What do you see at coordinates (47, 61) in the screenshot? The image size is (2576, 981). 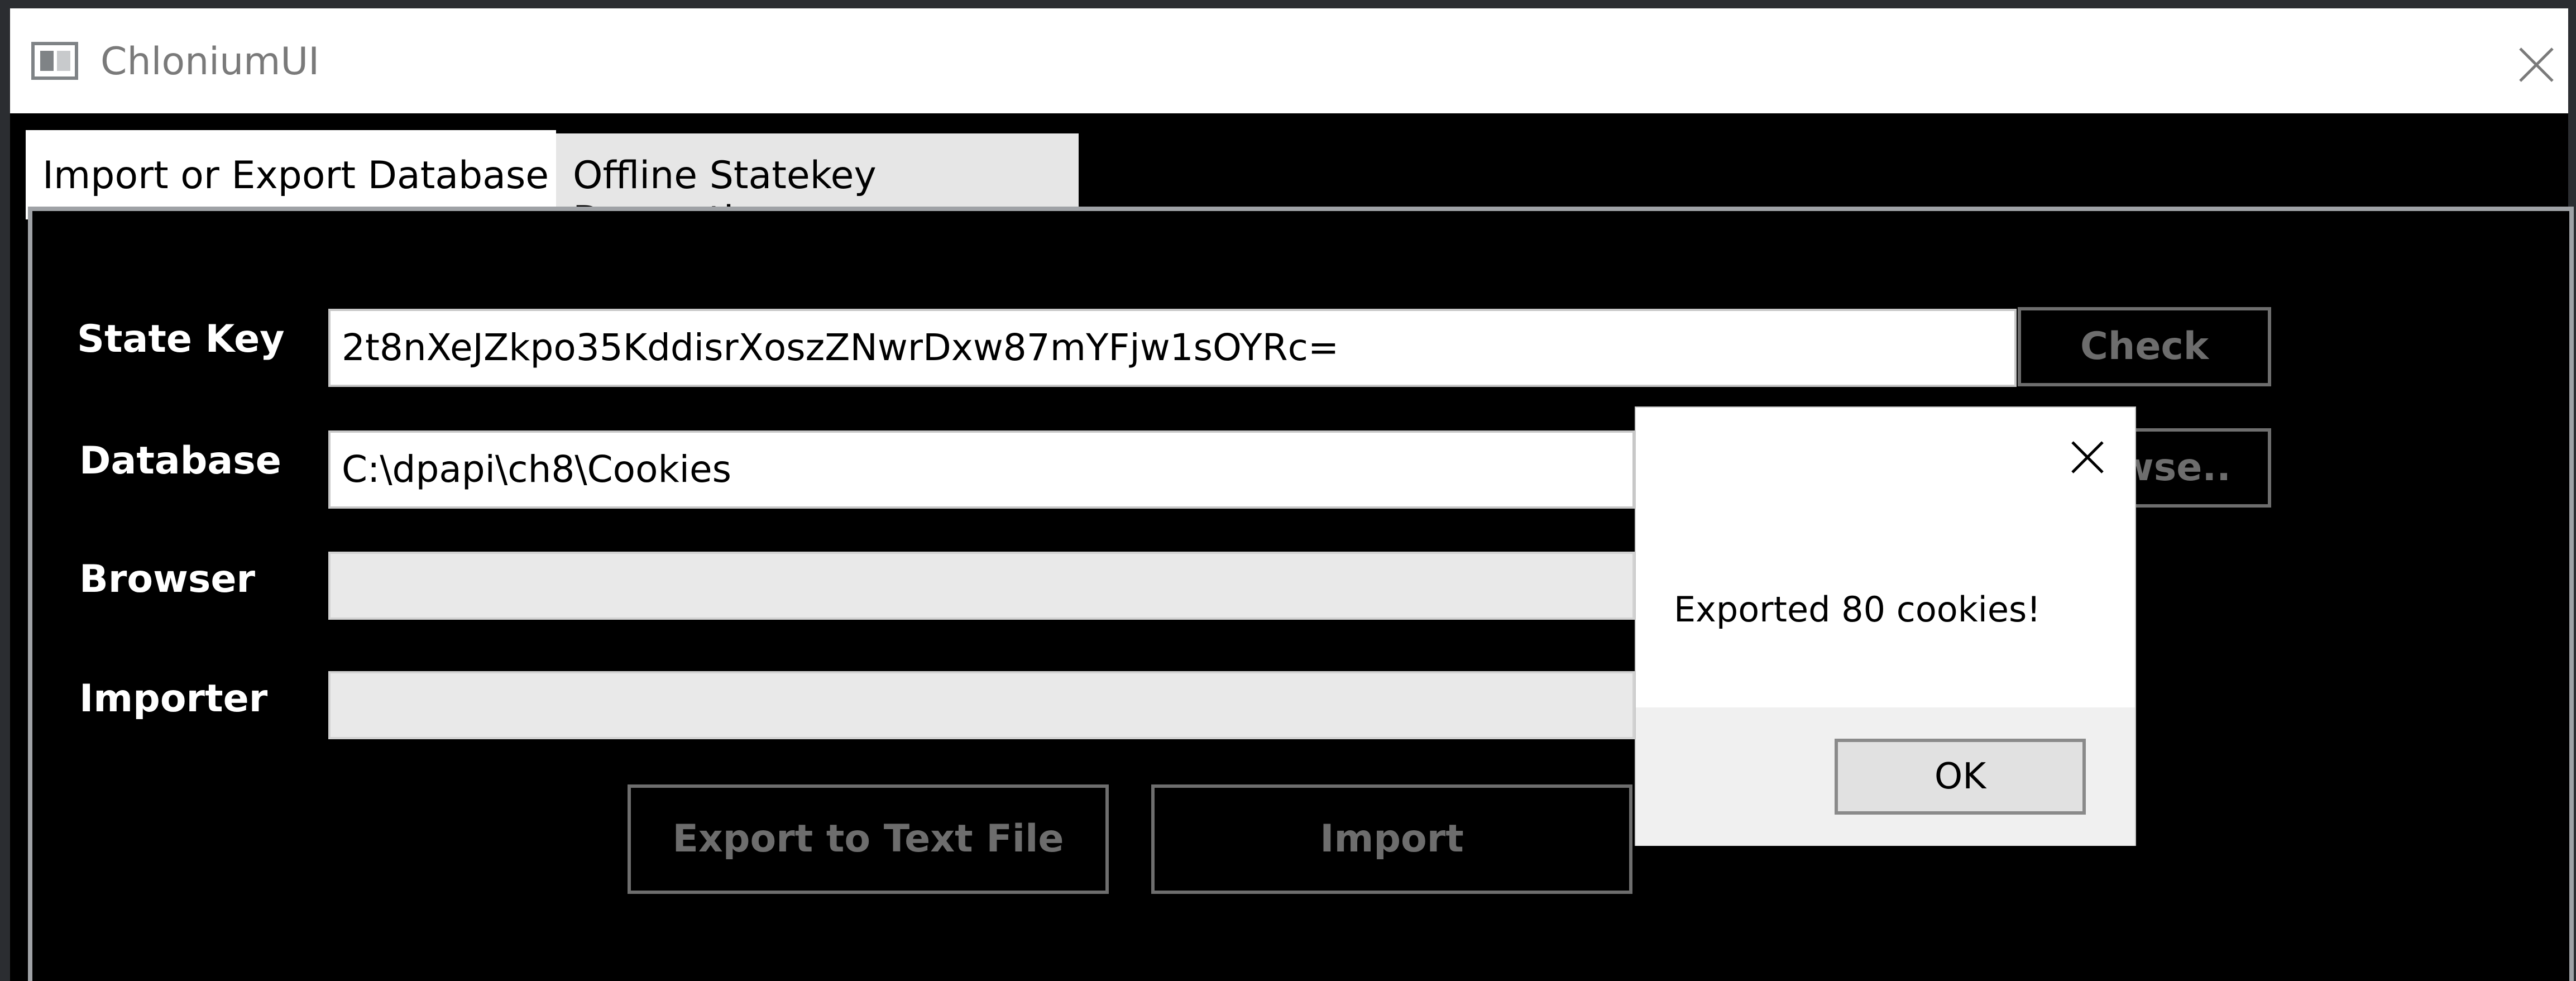 I see `app-icon-left-pane` at bounding box center [47, 61].